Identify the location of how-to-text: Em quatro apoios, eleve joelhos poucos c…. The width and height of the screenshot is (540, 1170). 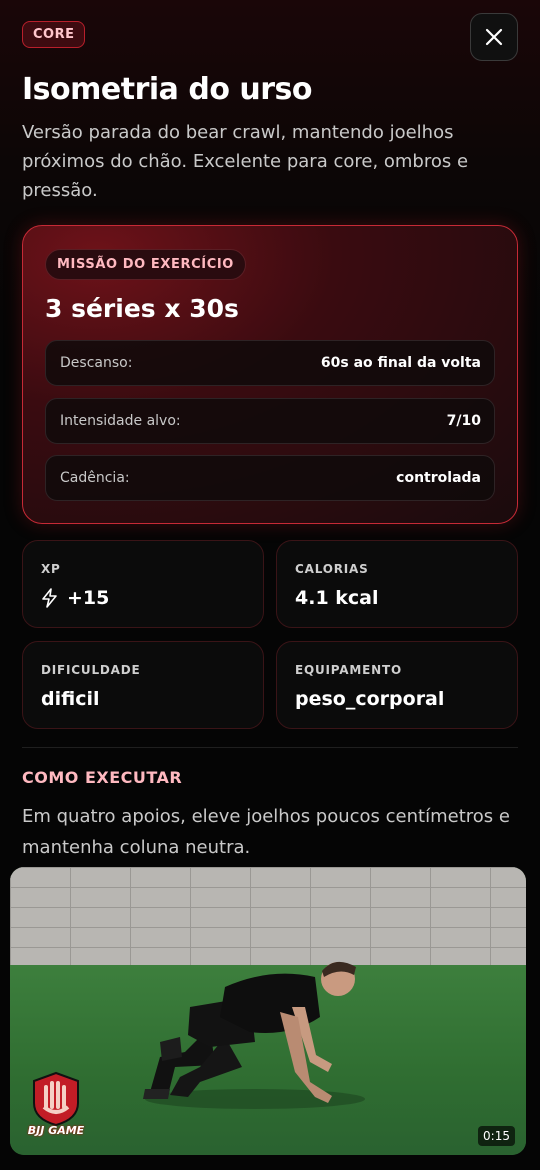
(266, 832).